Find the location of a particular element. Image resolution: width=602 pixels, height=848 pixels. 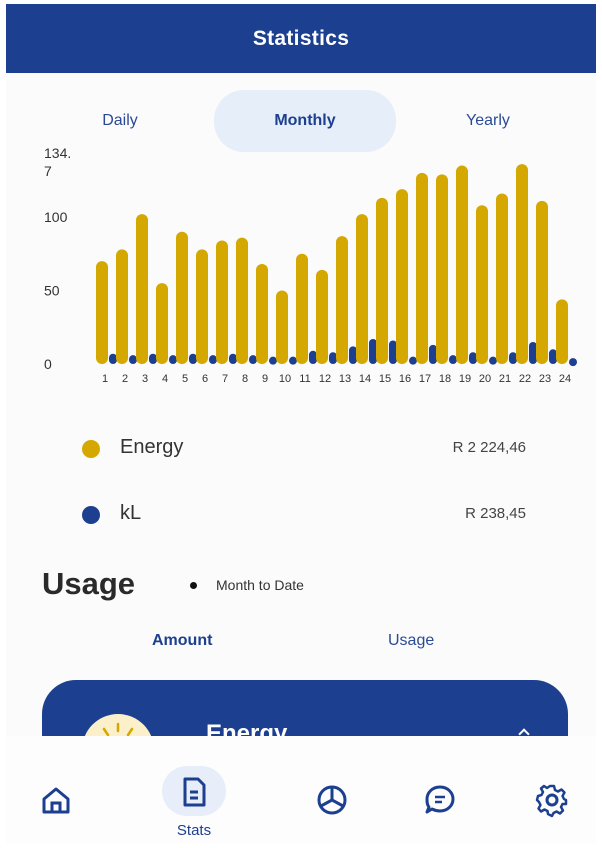

nav-stats: Stats is located at coordinates (194, 790).